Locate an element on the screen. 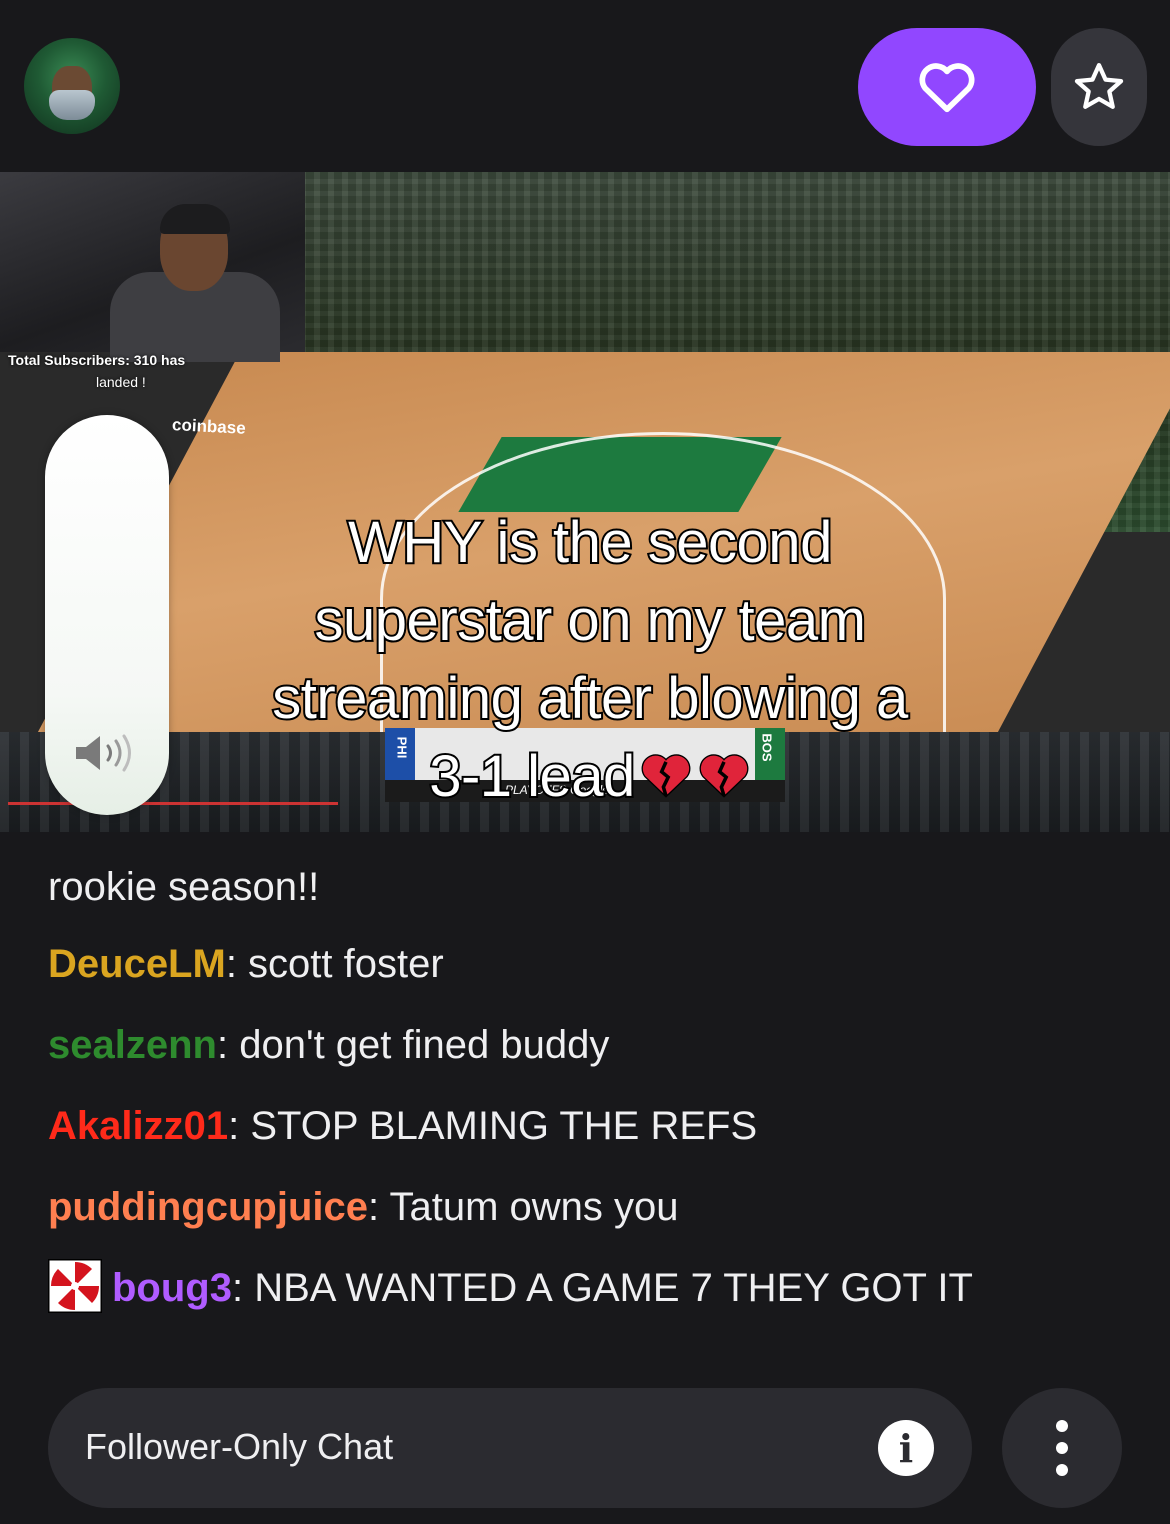  caption-line-last: 3-1 lead is located at coordinates (590, 777).